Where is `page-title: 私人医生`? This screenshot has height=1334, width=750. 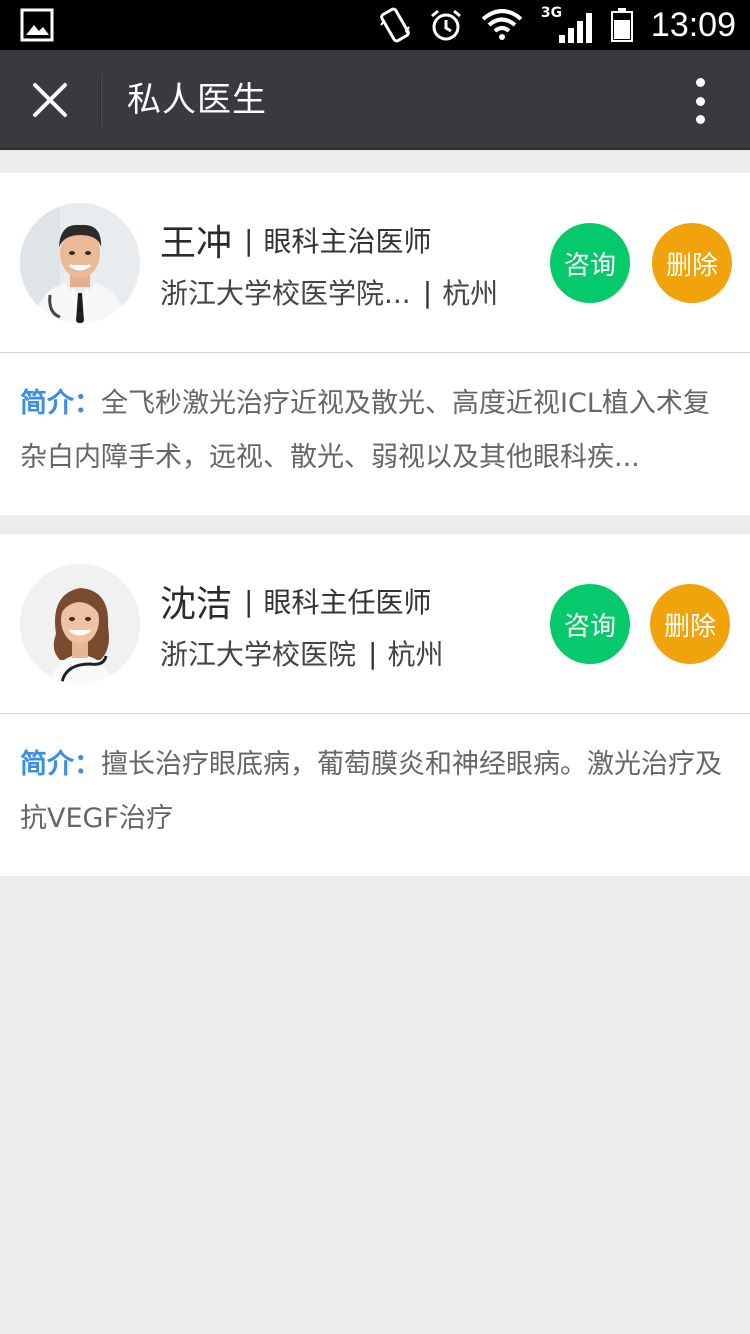 page-title: 私人医生 is located at coordinates (197, 100).